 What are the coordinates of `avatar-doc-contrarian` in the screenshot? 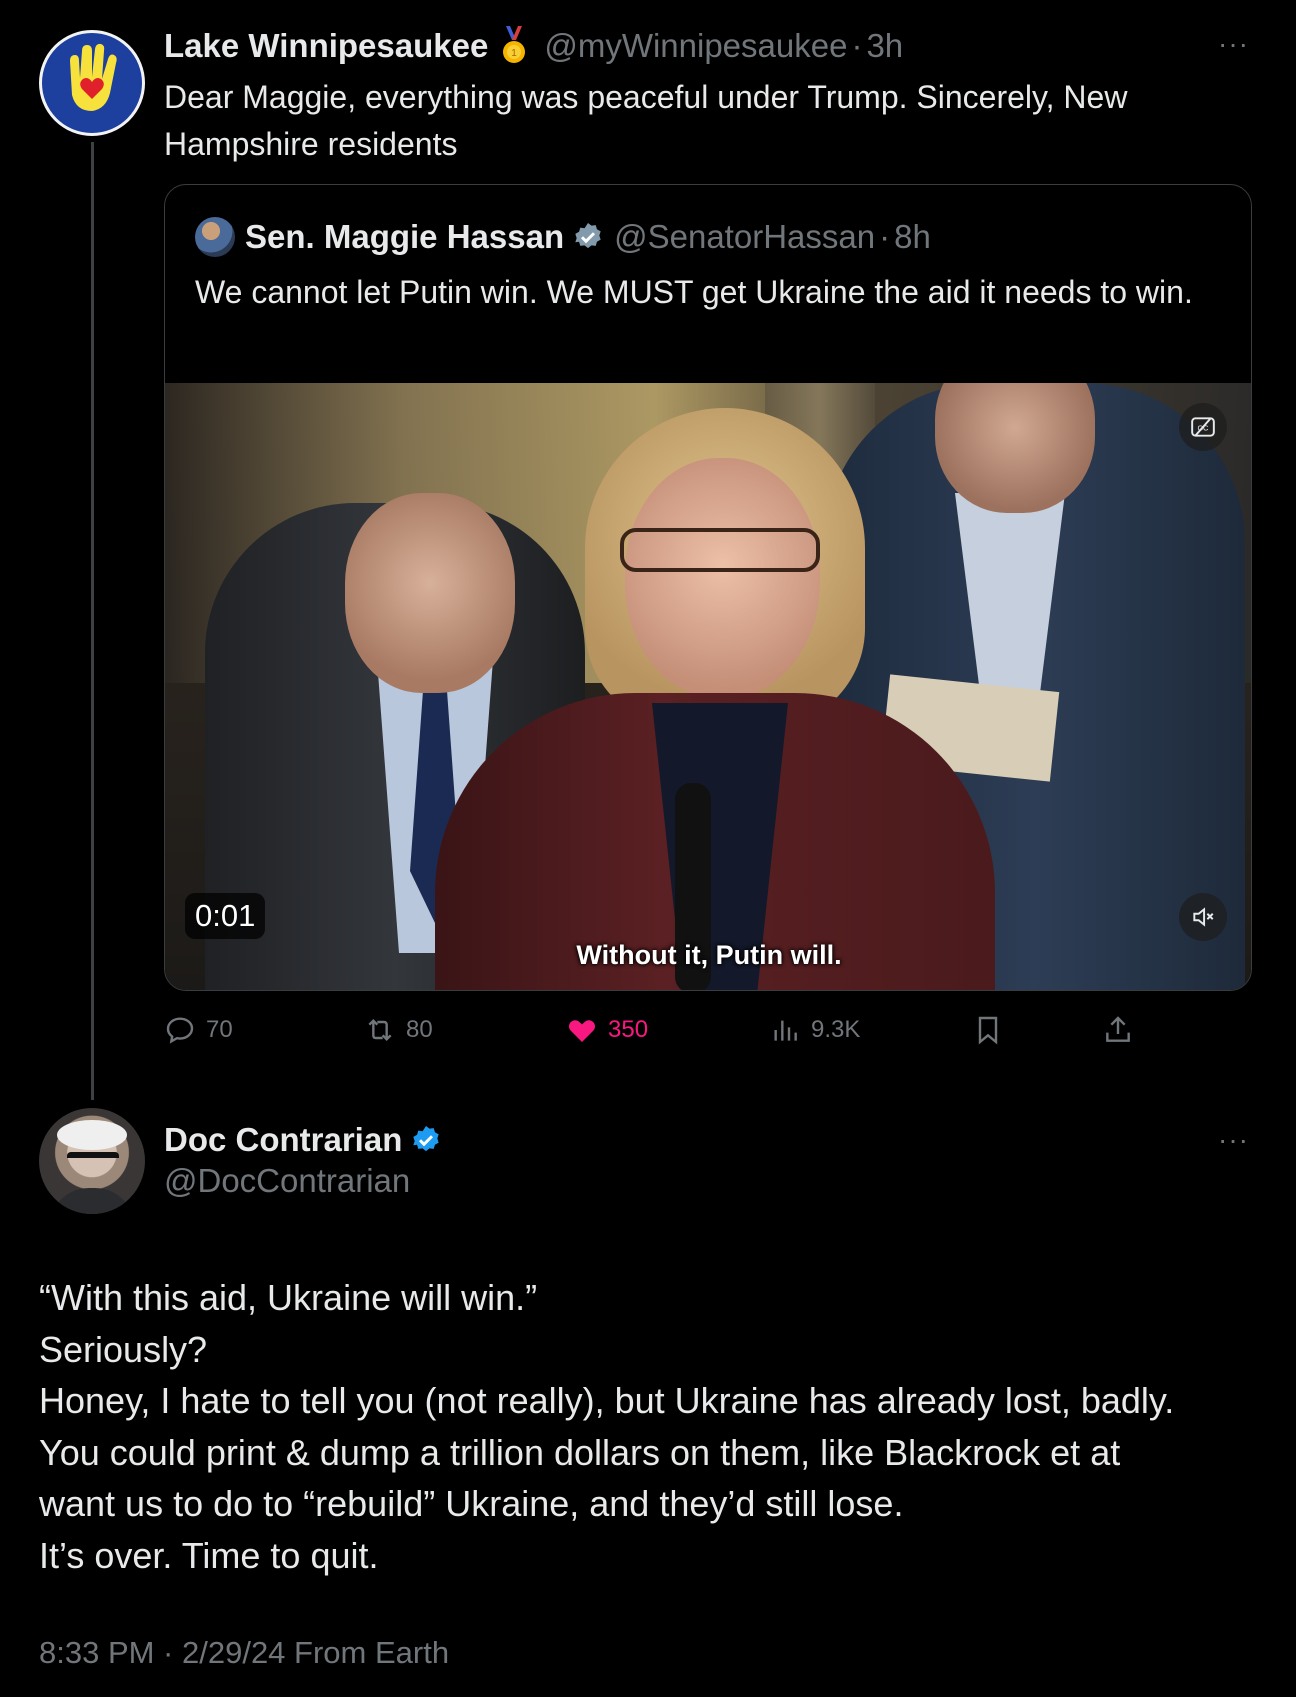 It's located at (92, 1161).